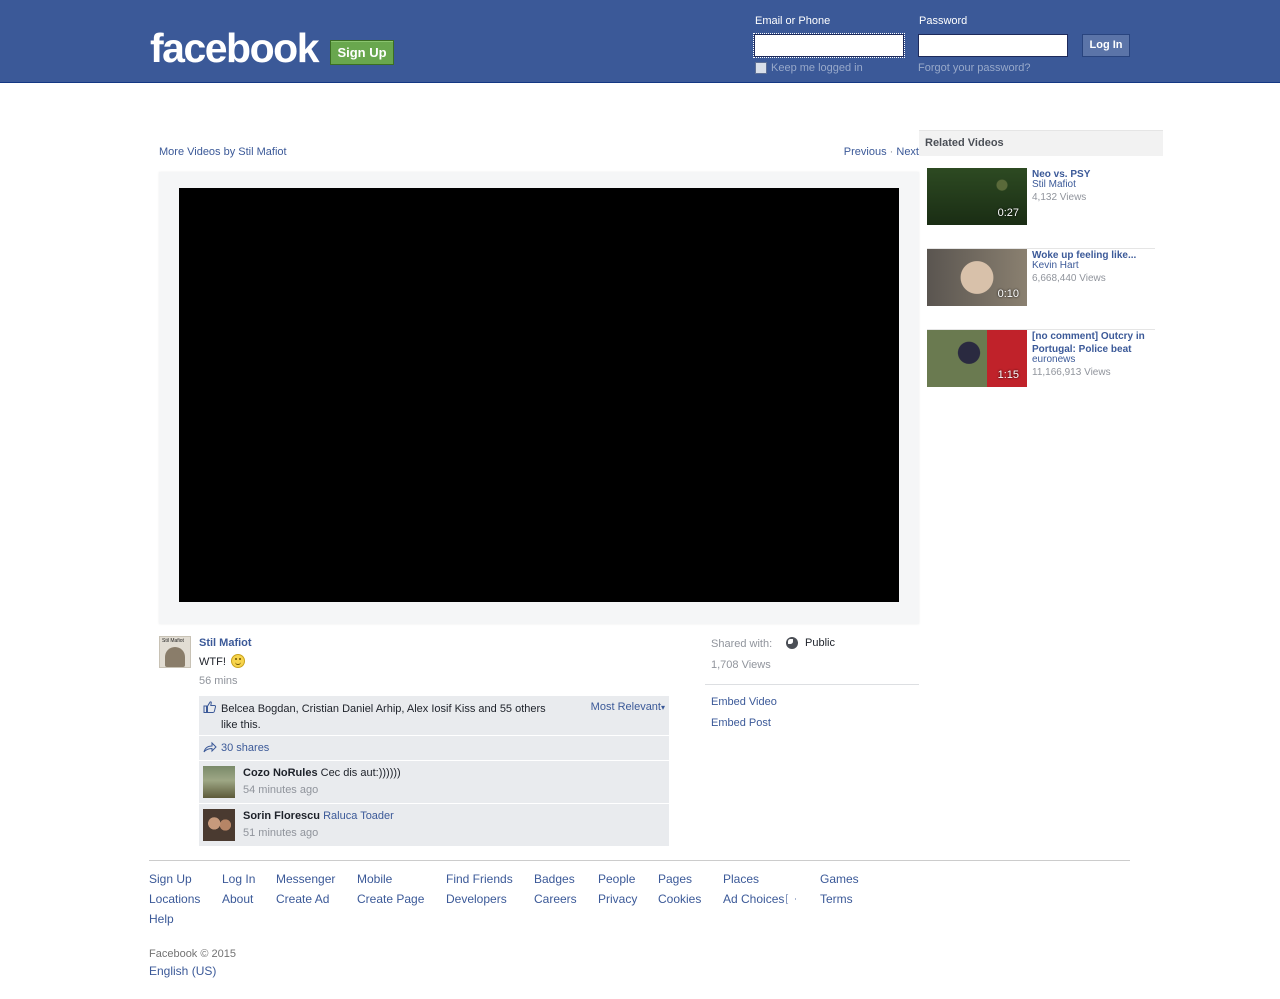 The width and height of the screenshot is (1280, 999). What do you see at coordinates (761, 68) in the screenshot?
I see `keep-logged-in-checkbox` at bounding box center [761, 68].